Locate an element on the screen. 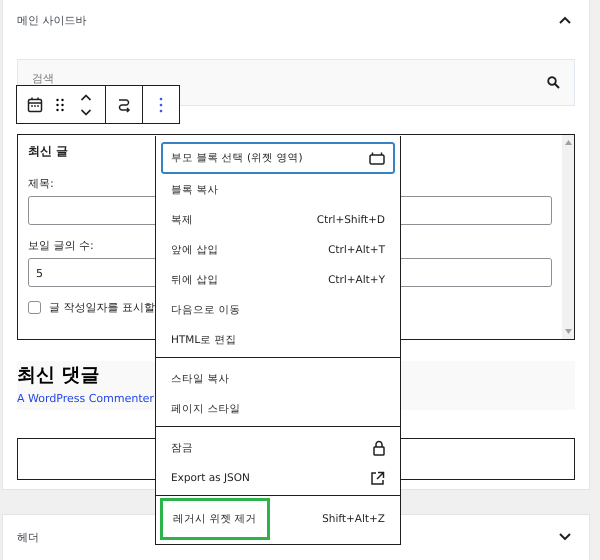  widget-title: 최신 글 is located at coordinates (48, 151).